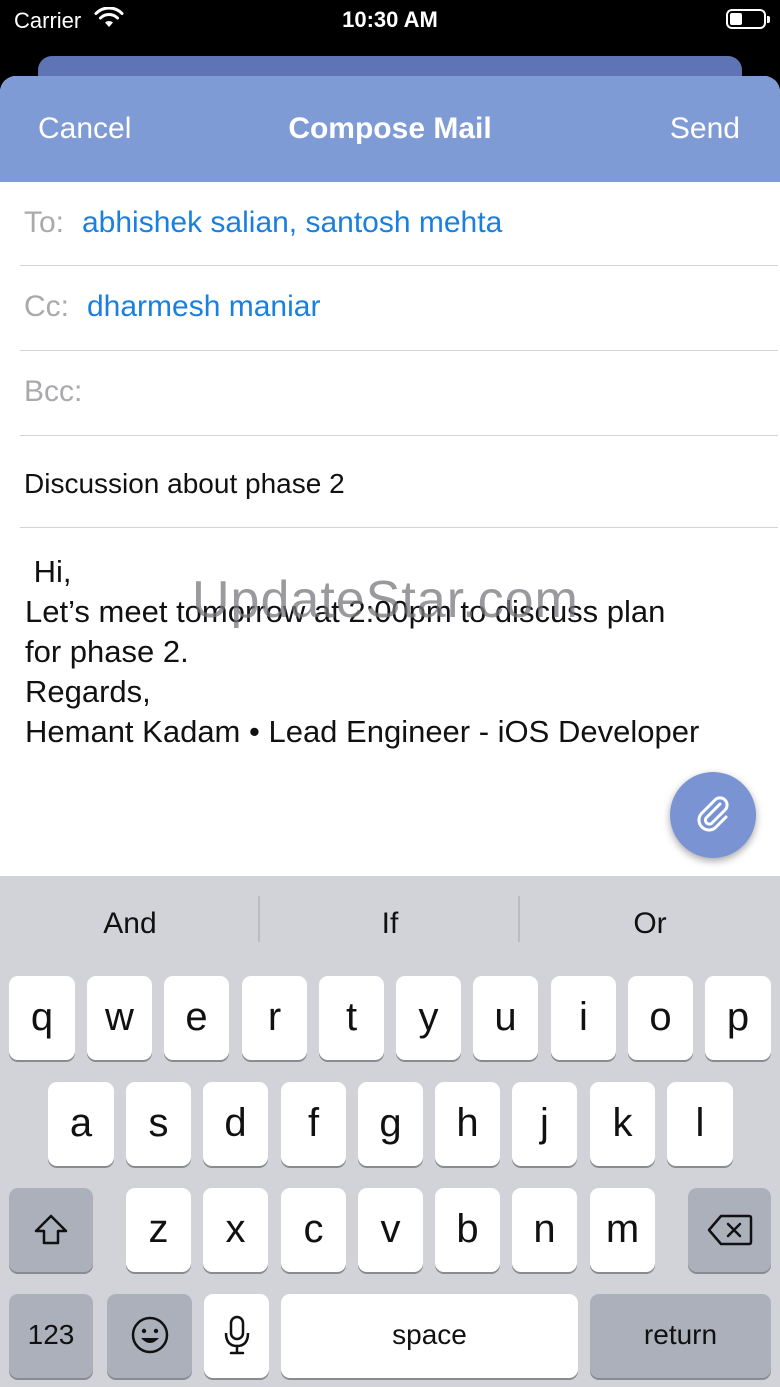 The height and width of the screenshot is (1387, 780). Describe the element at coordinates (184, 484) in the screenshot. I see `subject-text: Discussion about phase 2` at that location.